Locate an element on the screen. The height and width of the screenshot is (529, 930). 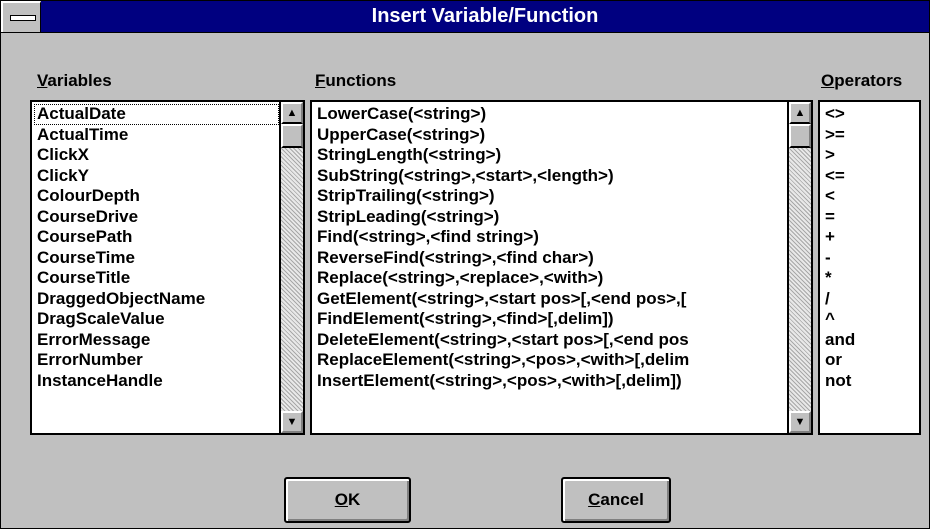
operator-list-item: < is located at coordinates (869, 196).